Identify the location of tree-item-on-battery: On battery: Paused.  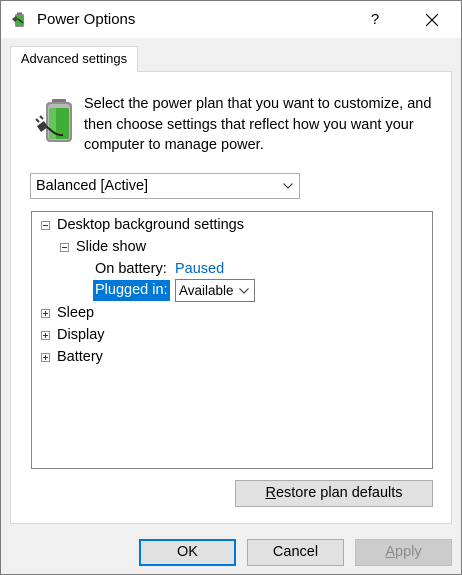
(232, 269).